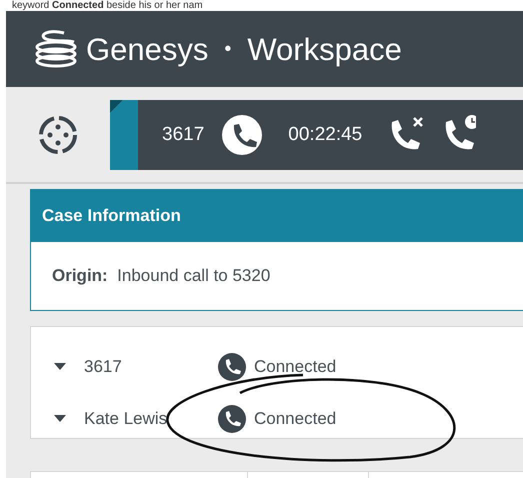  I want to click on party-name: 3617, so click(103, 367).